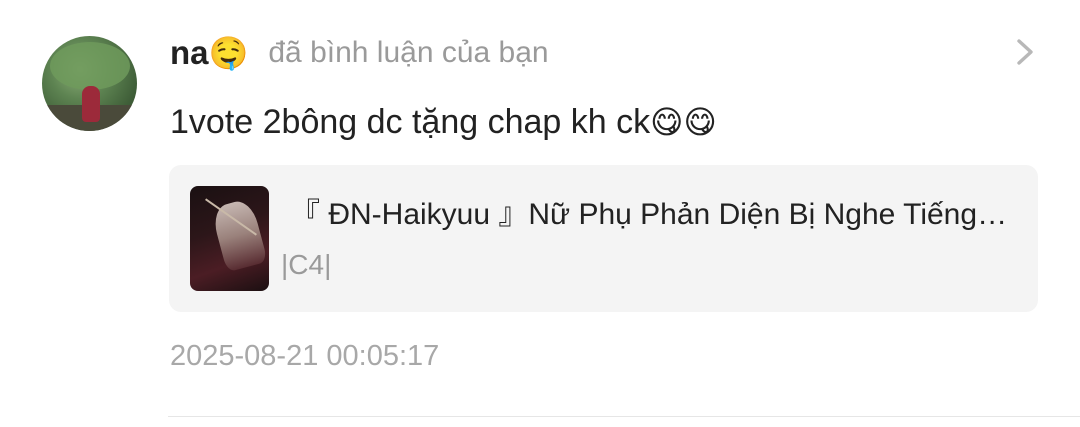  Describe the element at coordinates (1025, 52) in the screenshot. I see `chevron-right-icon` at that location.